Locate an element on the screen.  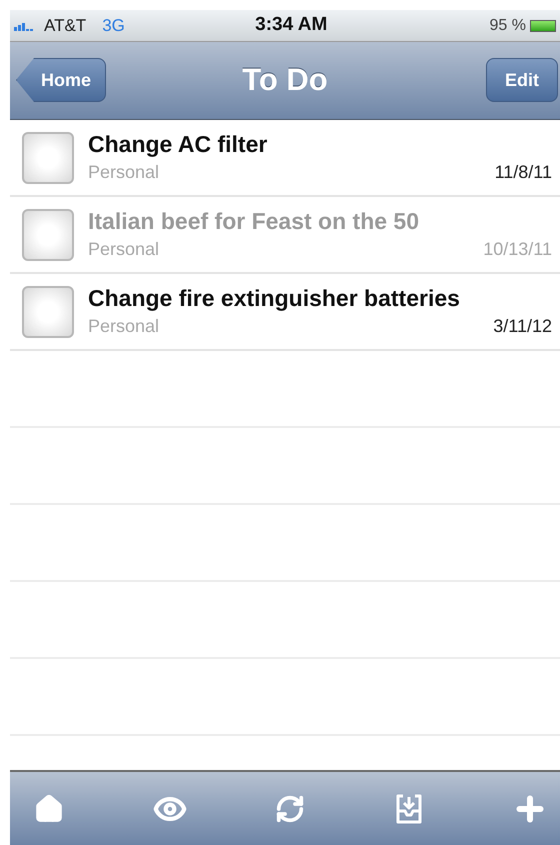
battery-icon is located at coordinates (543, 26).